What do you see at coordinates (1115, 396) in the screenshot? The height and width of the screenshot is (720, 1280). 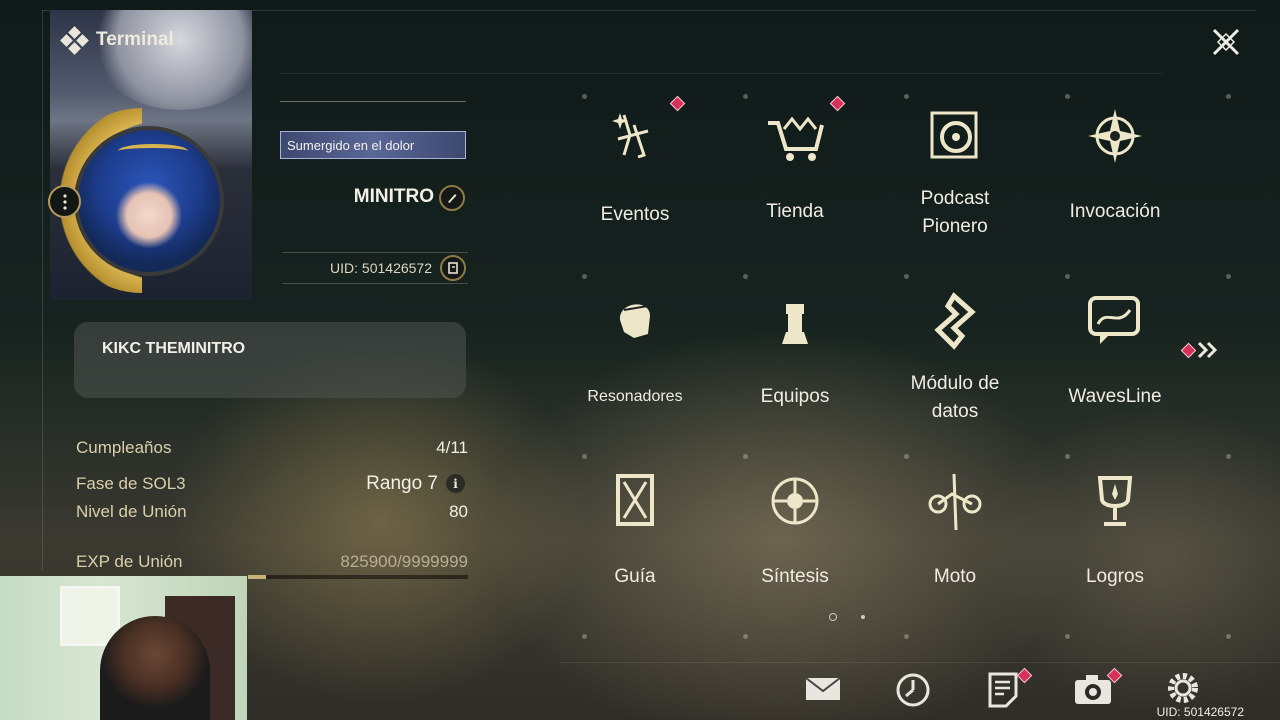 I see `menu-label: WavesLine` at bounding box center [1115, 396].